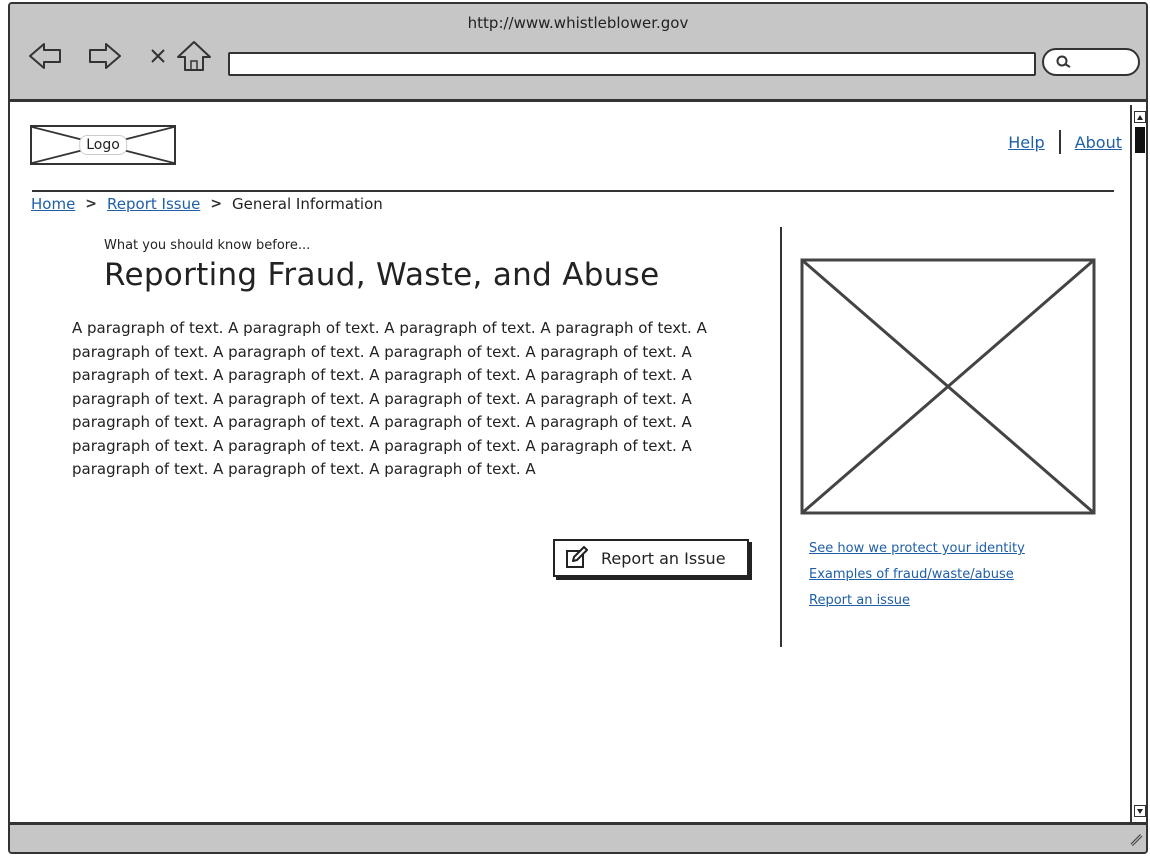 Image resolution: width=1150 pixels, height=857 pixels. What do you see at coordinates (1138, 464) in the screenshot?
I see `vertical-scrollbar` at bounding box center [1138, 464].